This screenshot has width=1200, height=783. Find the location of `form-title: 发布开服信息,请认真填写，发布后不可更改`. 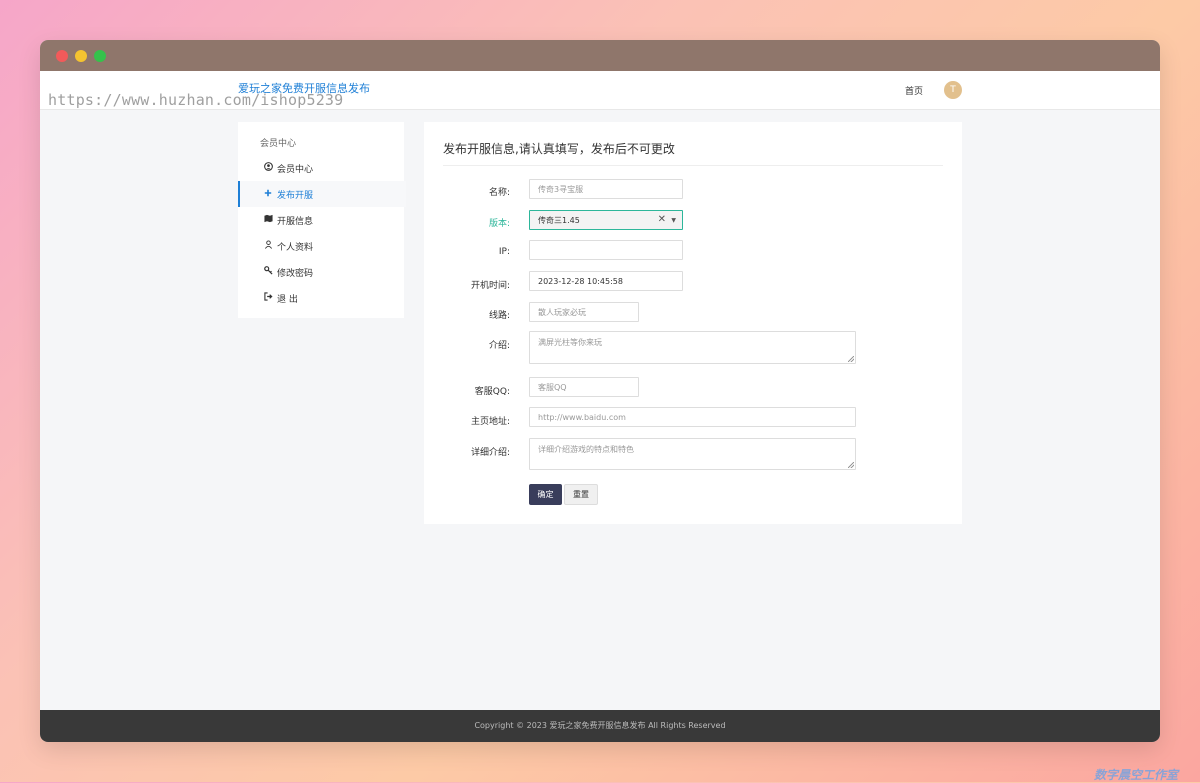

form-title: 发布开服信息,请认真填写，发布后不可更改 is located at coordinates (693, 153).